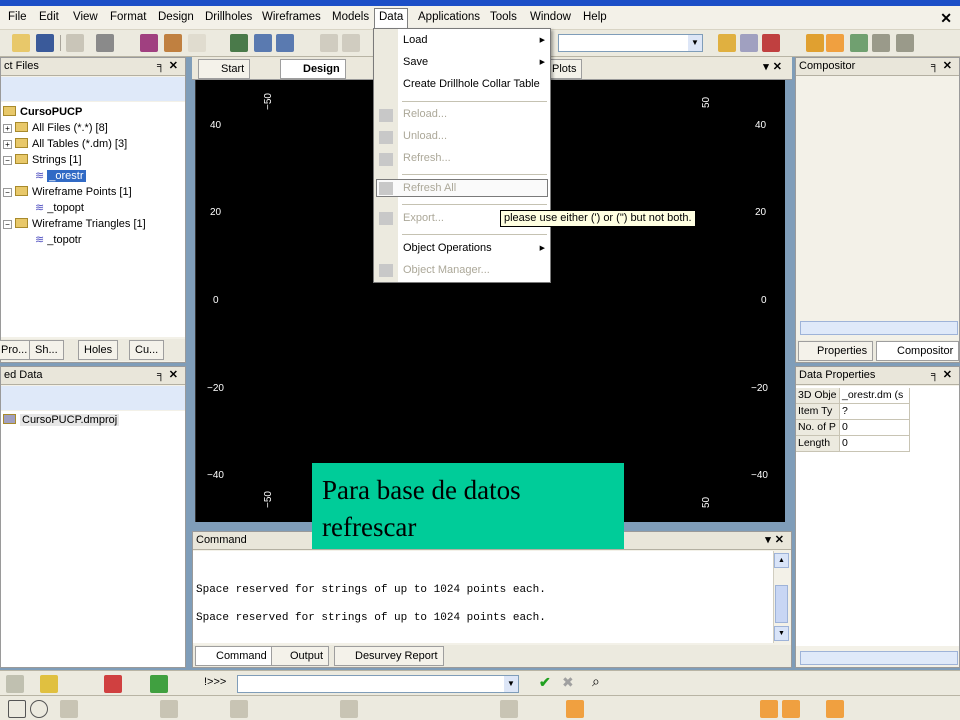 The image size is (960, 720). What do you see at coordinates (74, 224) in the screenshot?
I see `tree-item: − Wireframe Triangles [1]` at bounding box center [74, 224].